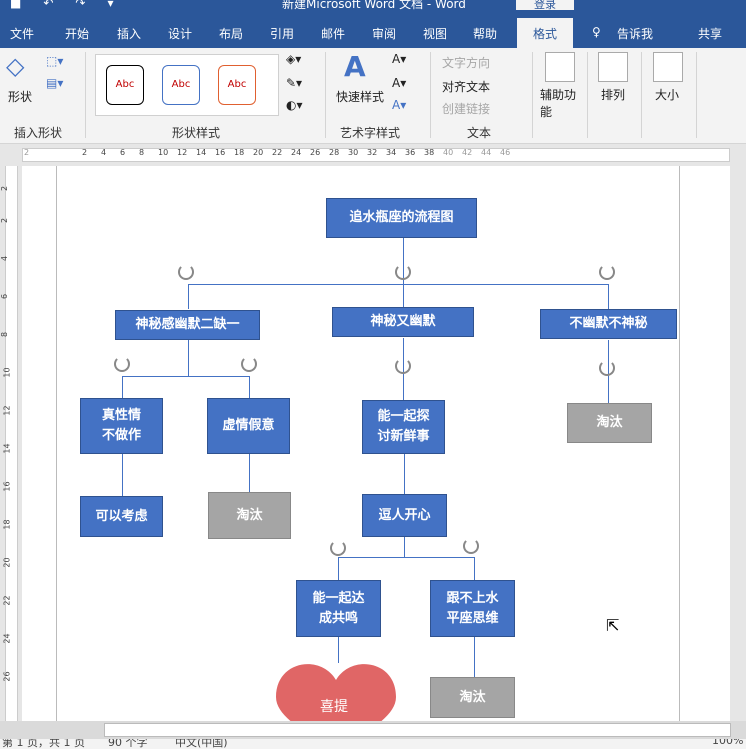  I want to click on tell-me-input: 告诉我, so click(635, 33).